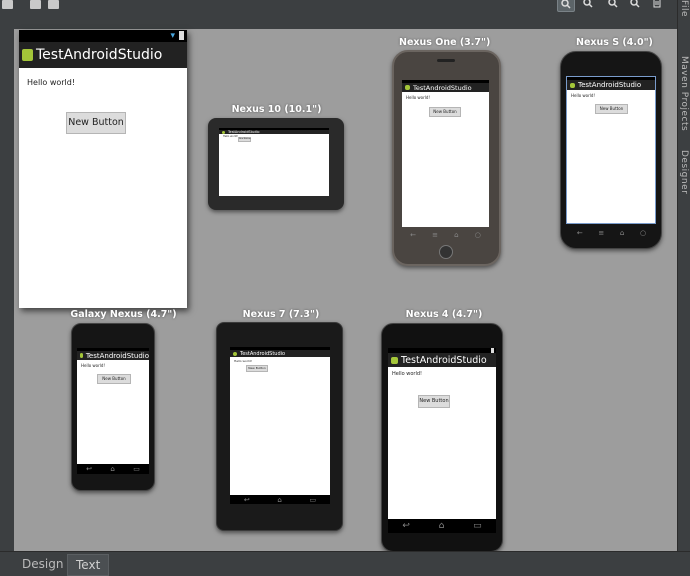 The height and width of the screenshot is (576, 690). I want to click on download-icon, so click(53, 4).